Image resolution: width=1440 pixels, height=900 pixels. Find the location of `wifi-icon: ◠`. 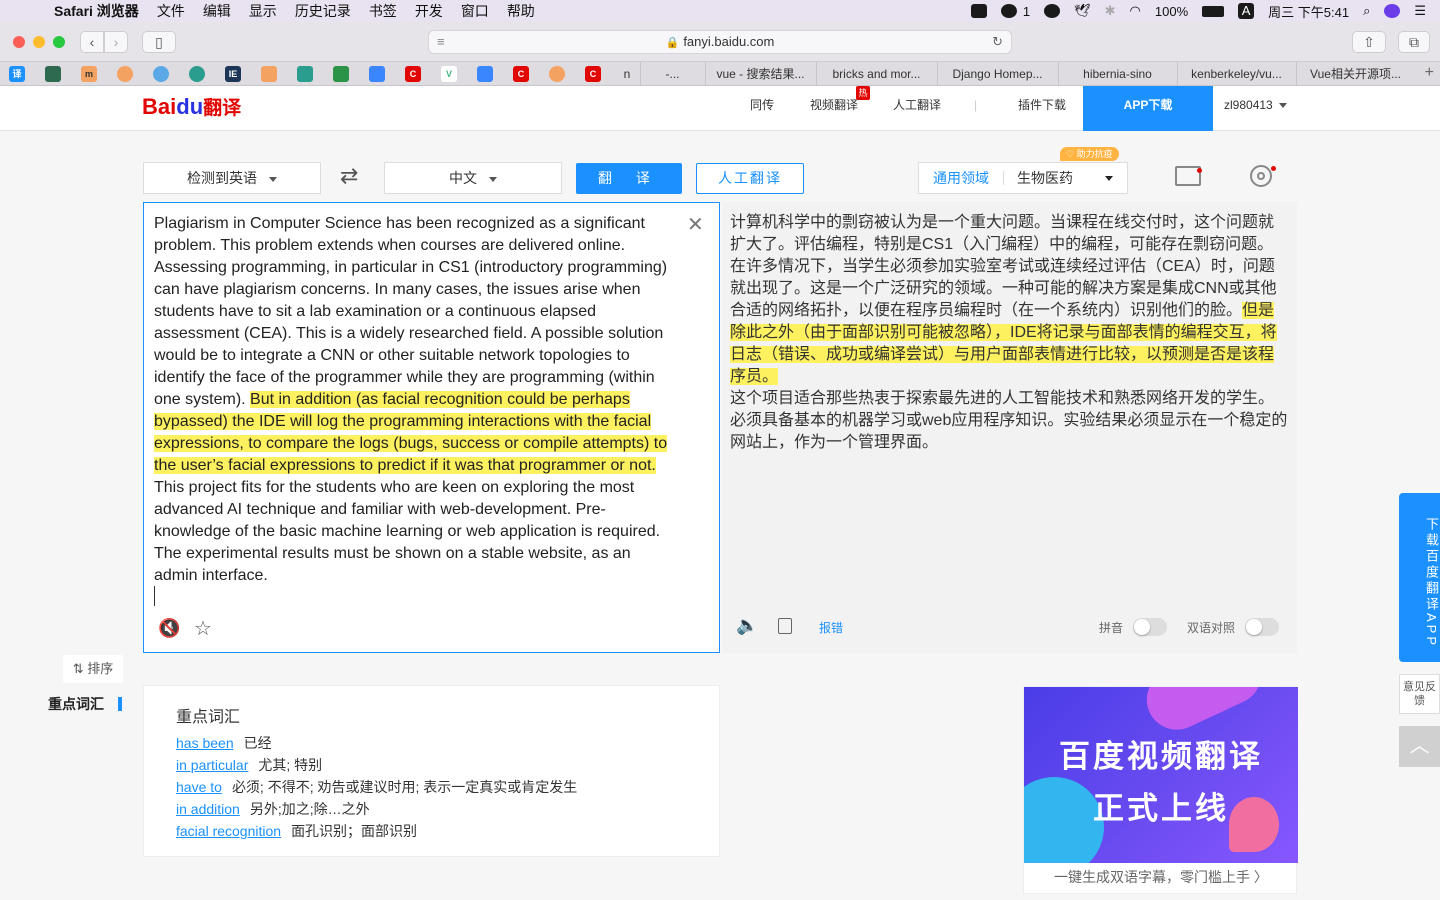

wifi-icon: ◠ is located at coordinates (1135, 11).